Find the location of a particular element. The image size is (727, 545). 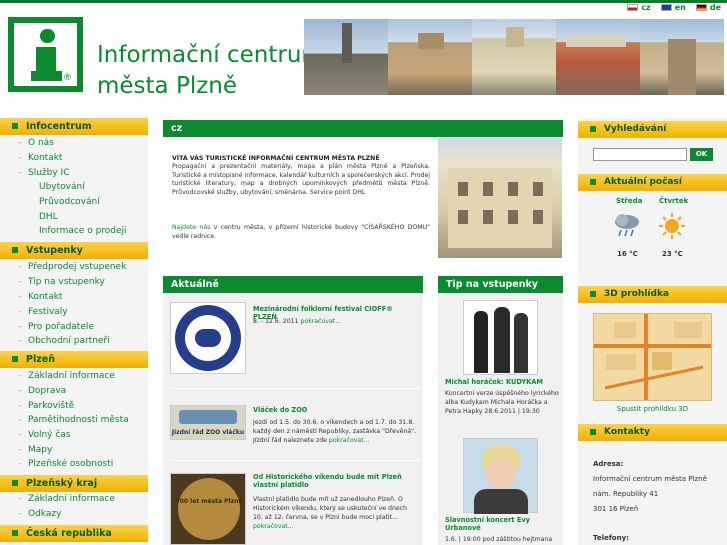

site-title-line1: Informační centrum is located at coordinates (210, 55).